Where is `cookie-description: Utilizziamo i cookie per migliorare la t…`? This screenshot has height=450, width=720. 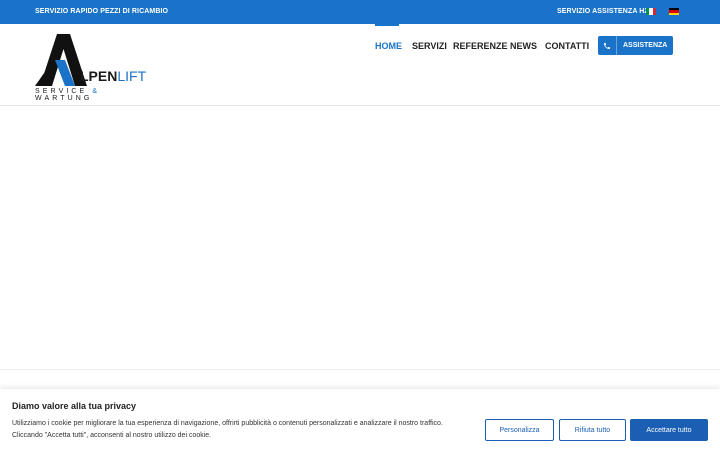
cookie-description: Utilizziamo i cookie per migliorare la t… is located at coordinates (247, 430).